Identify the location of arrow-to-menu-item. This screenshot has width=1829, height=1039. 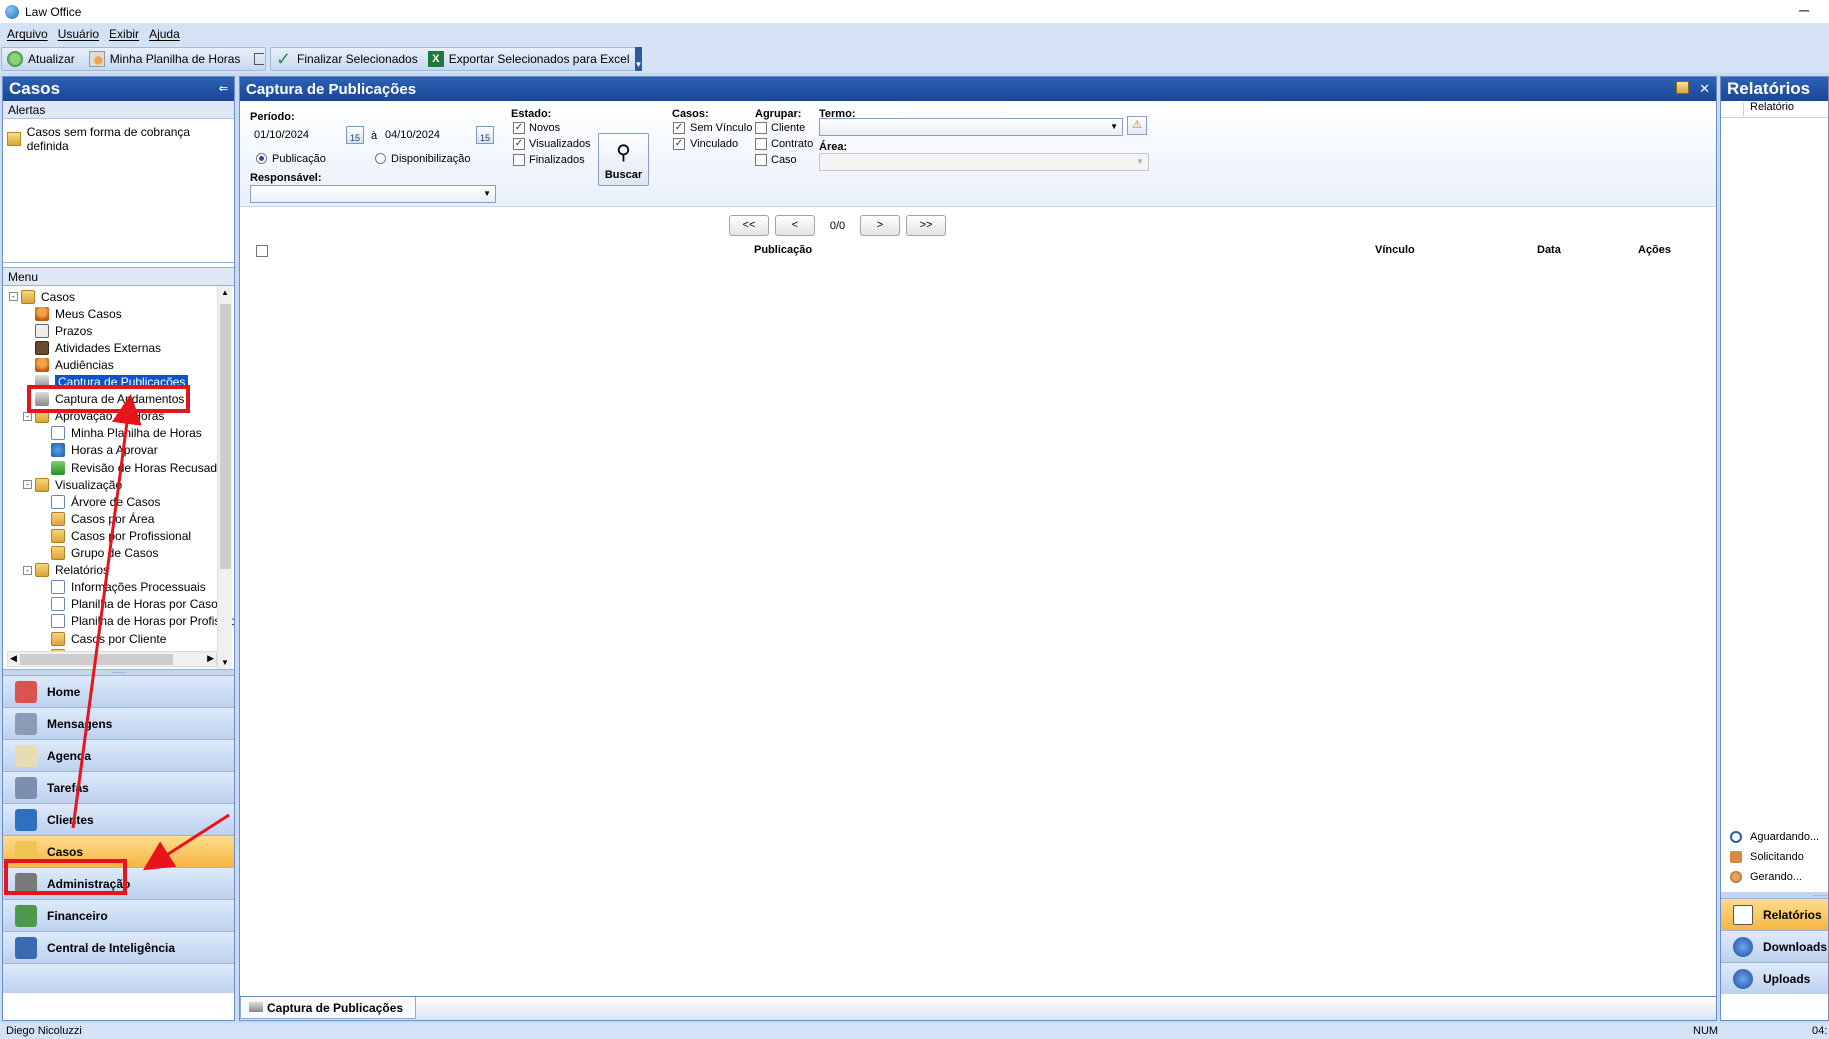
(106, 611).